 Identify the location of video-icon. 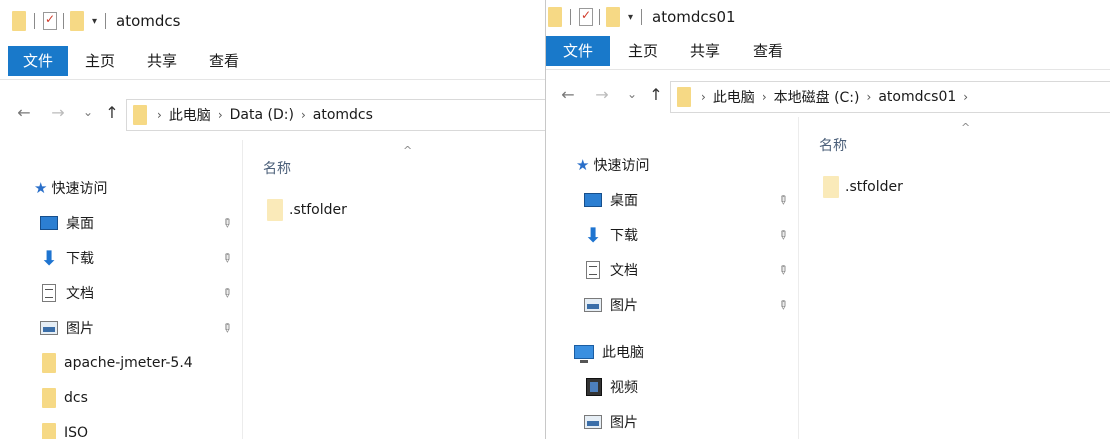
(594, 387).